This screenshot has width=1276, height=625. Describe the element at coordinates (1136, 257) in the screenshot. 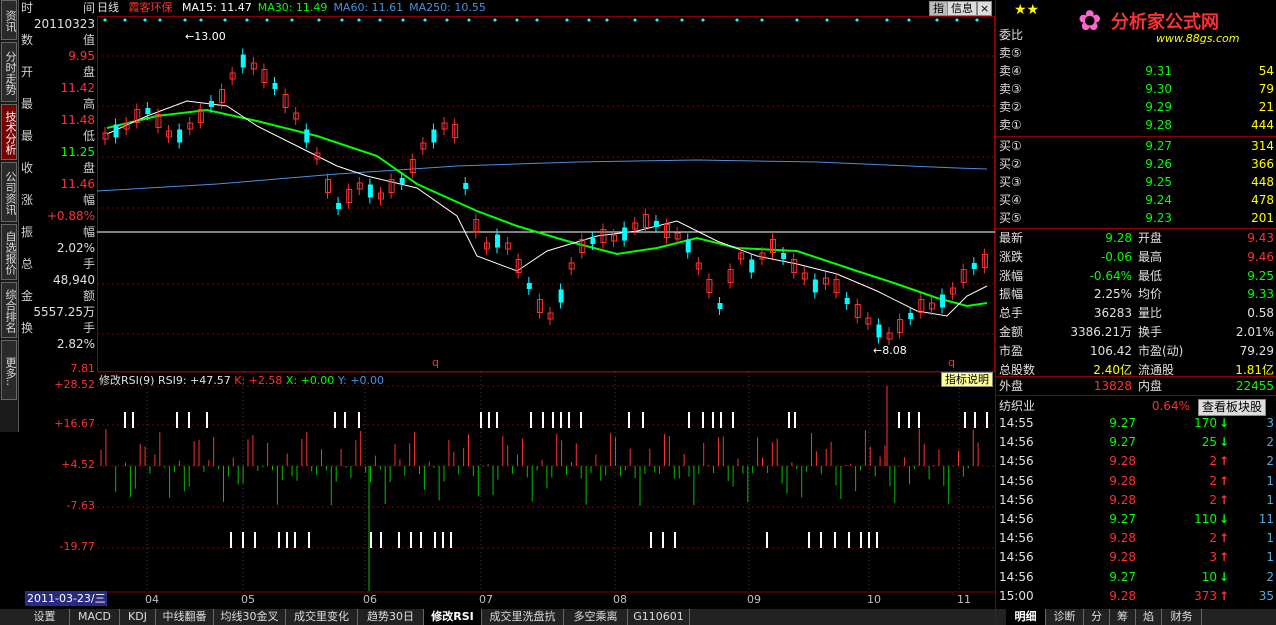

I see `stat-row: 涨跌 -0.06 最高 9.46` at that location.